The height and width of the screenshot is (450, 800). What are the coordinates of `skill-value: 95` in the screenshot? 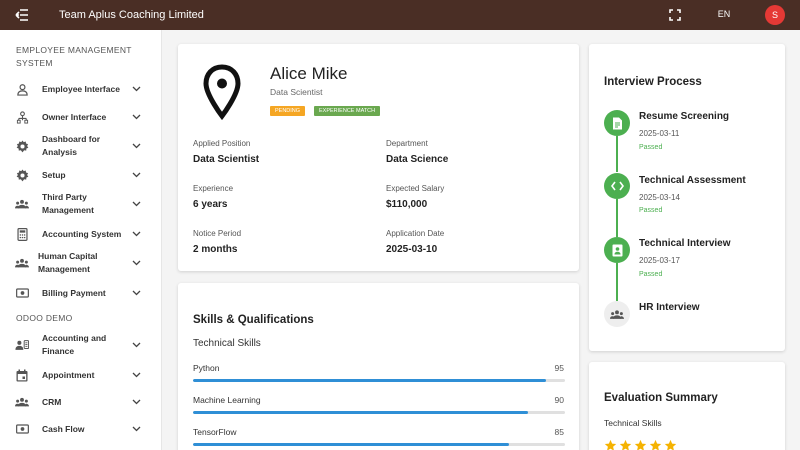 It's located at (559, 368).